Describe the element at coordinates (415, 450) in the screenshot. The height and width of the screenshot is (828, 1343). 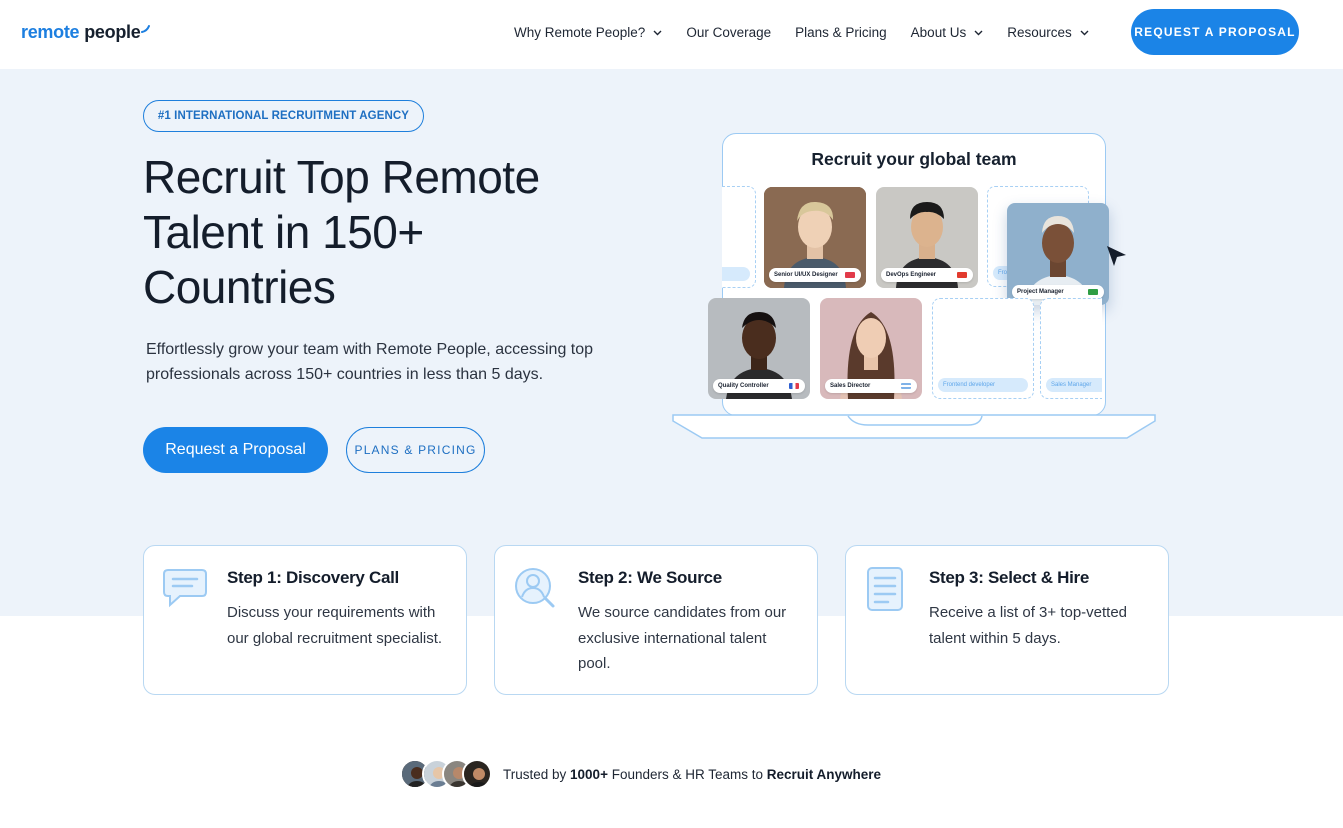
I see `plans-pricing-button: PLANS & PRICING` at that location.